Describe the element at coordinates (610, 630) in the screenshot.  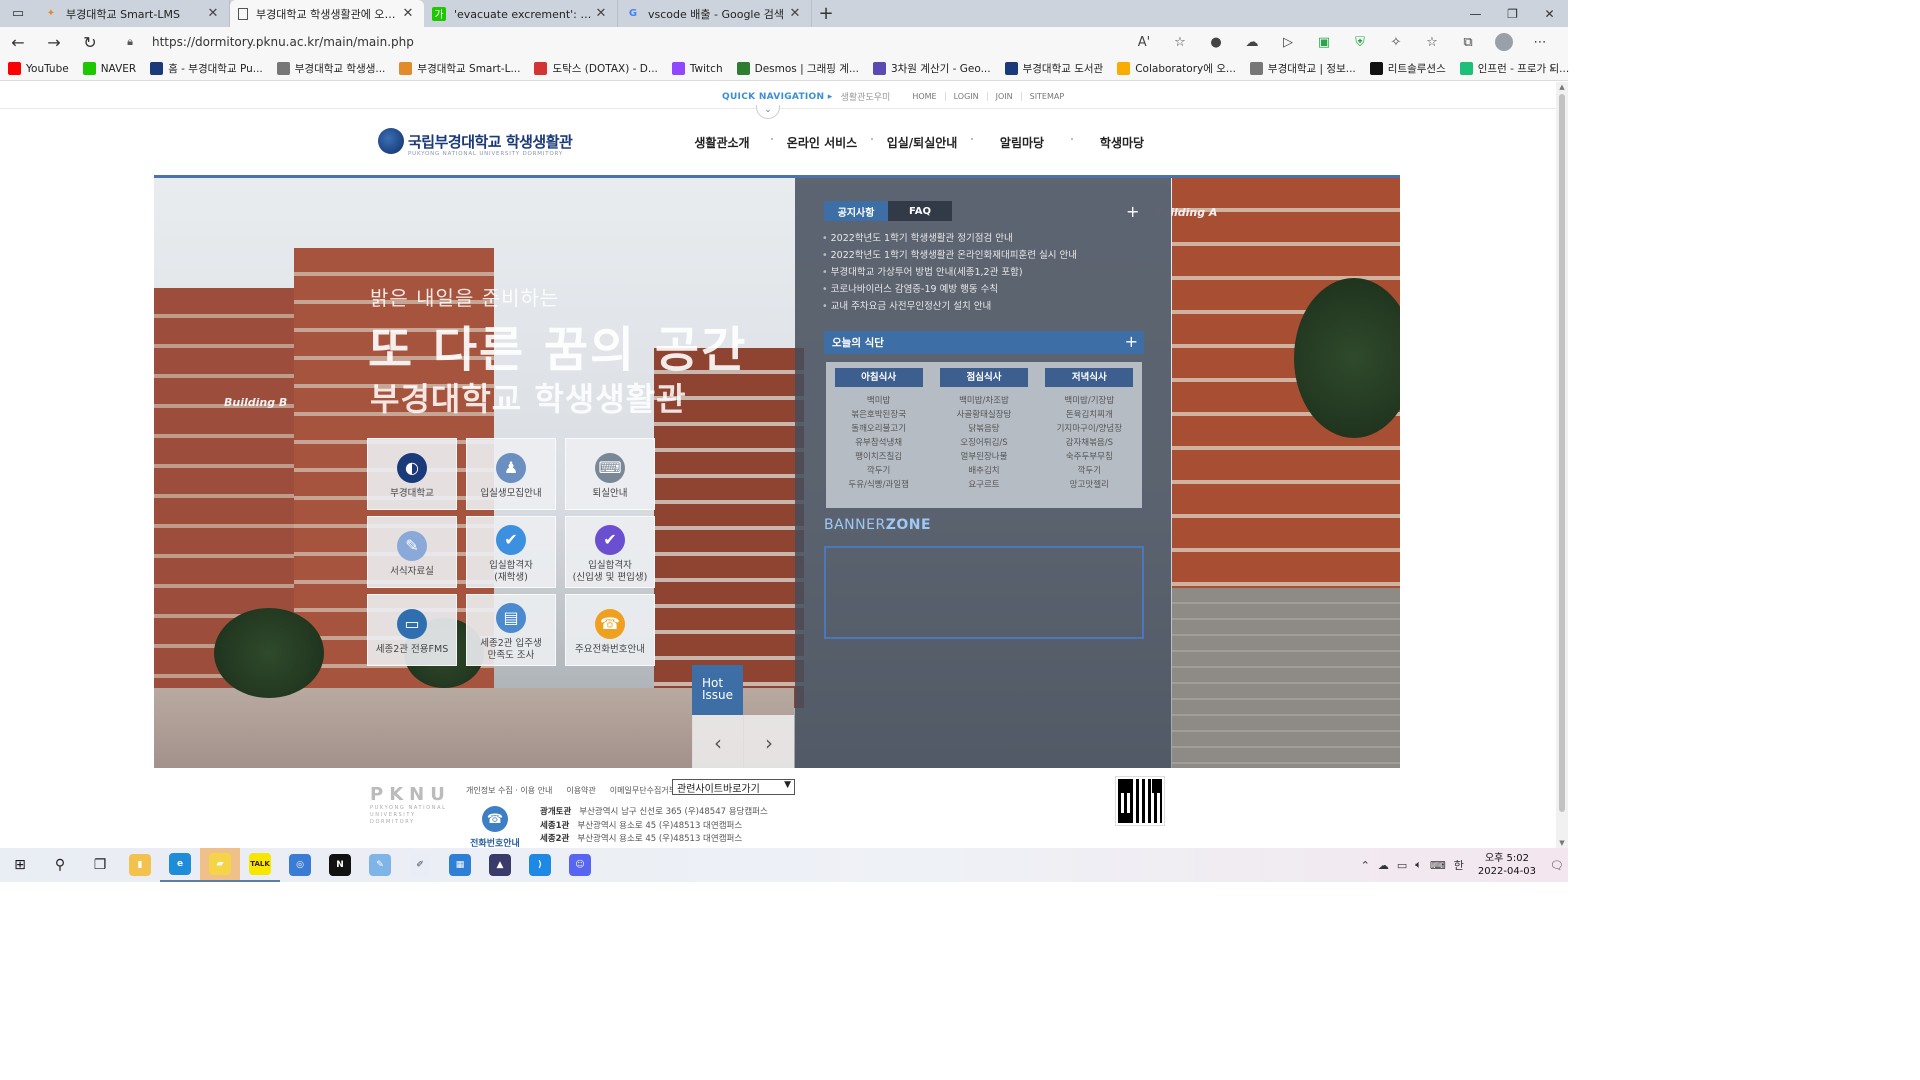
I see `quick-link-tile: ☎ 주요전화번호안내` at that location.